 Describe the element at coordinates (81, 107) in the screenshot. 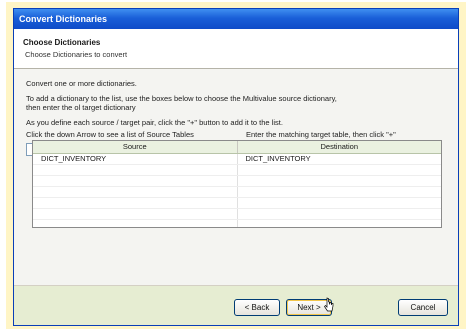

I see `instruction-text-2: then enter the ol target dictionary` at that location.